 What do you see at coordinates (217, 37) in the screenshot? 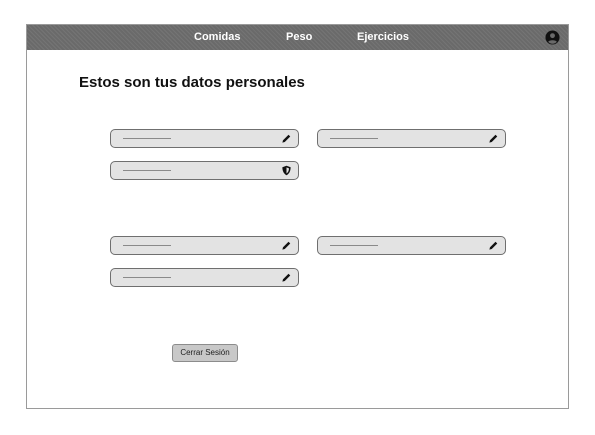
I see `nav-item-comidas: Comidas` at bounding box center [217, 37].